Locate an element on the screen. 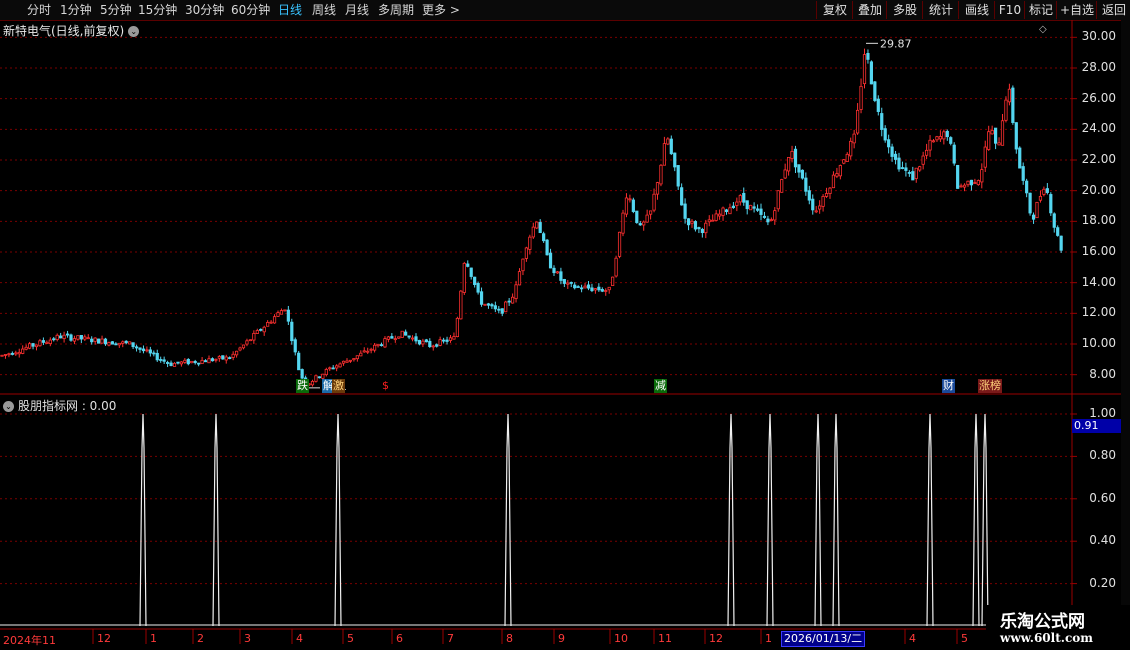 This screenshot has width=1130, height=650. high-price-label: 29.87 is located at coordinates (896, 43).